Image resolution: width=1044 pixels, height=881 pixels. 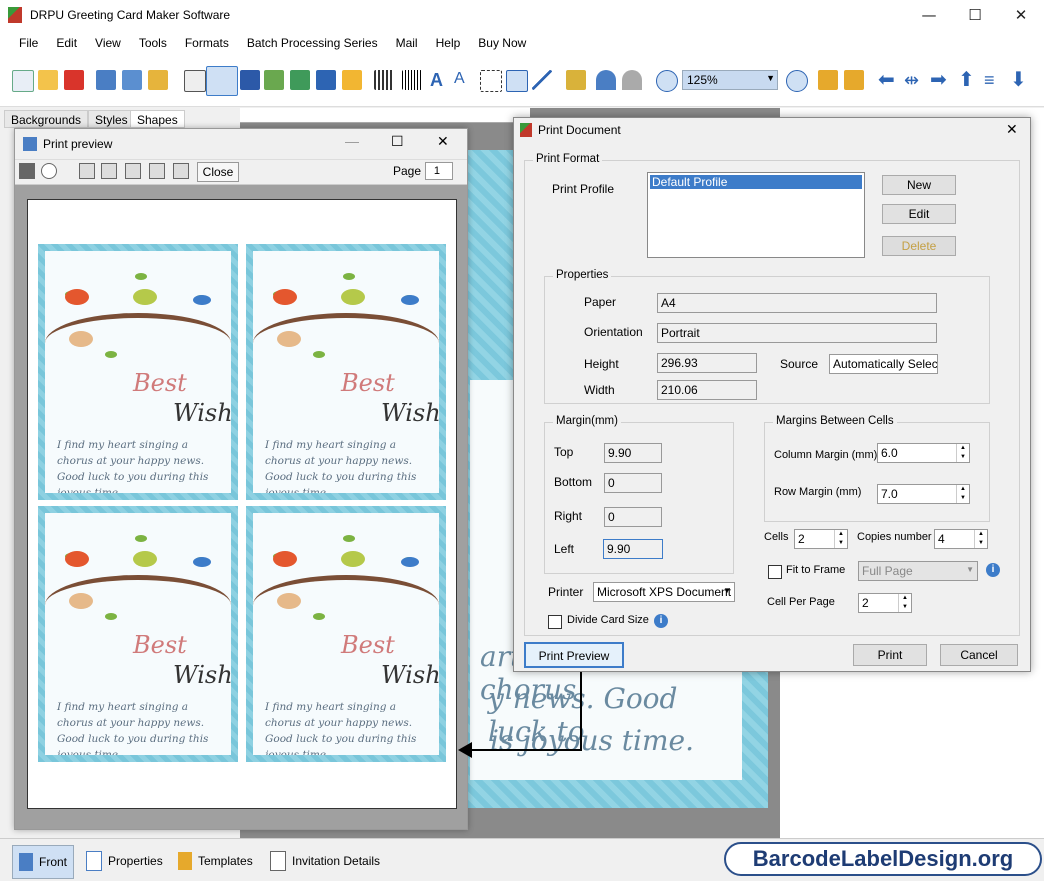 What do you see at coordinates (821, 539) in the screenshot?
I see `cells-spinner: 2 ▲ ▼` at bounding box center [821, 539].